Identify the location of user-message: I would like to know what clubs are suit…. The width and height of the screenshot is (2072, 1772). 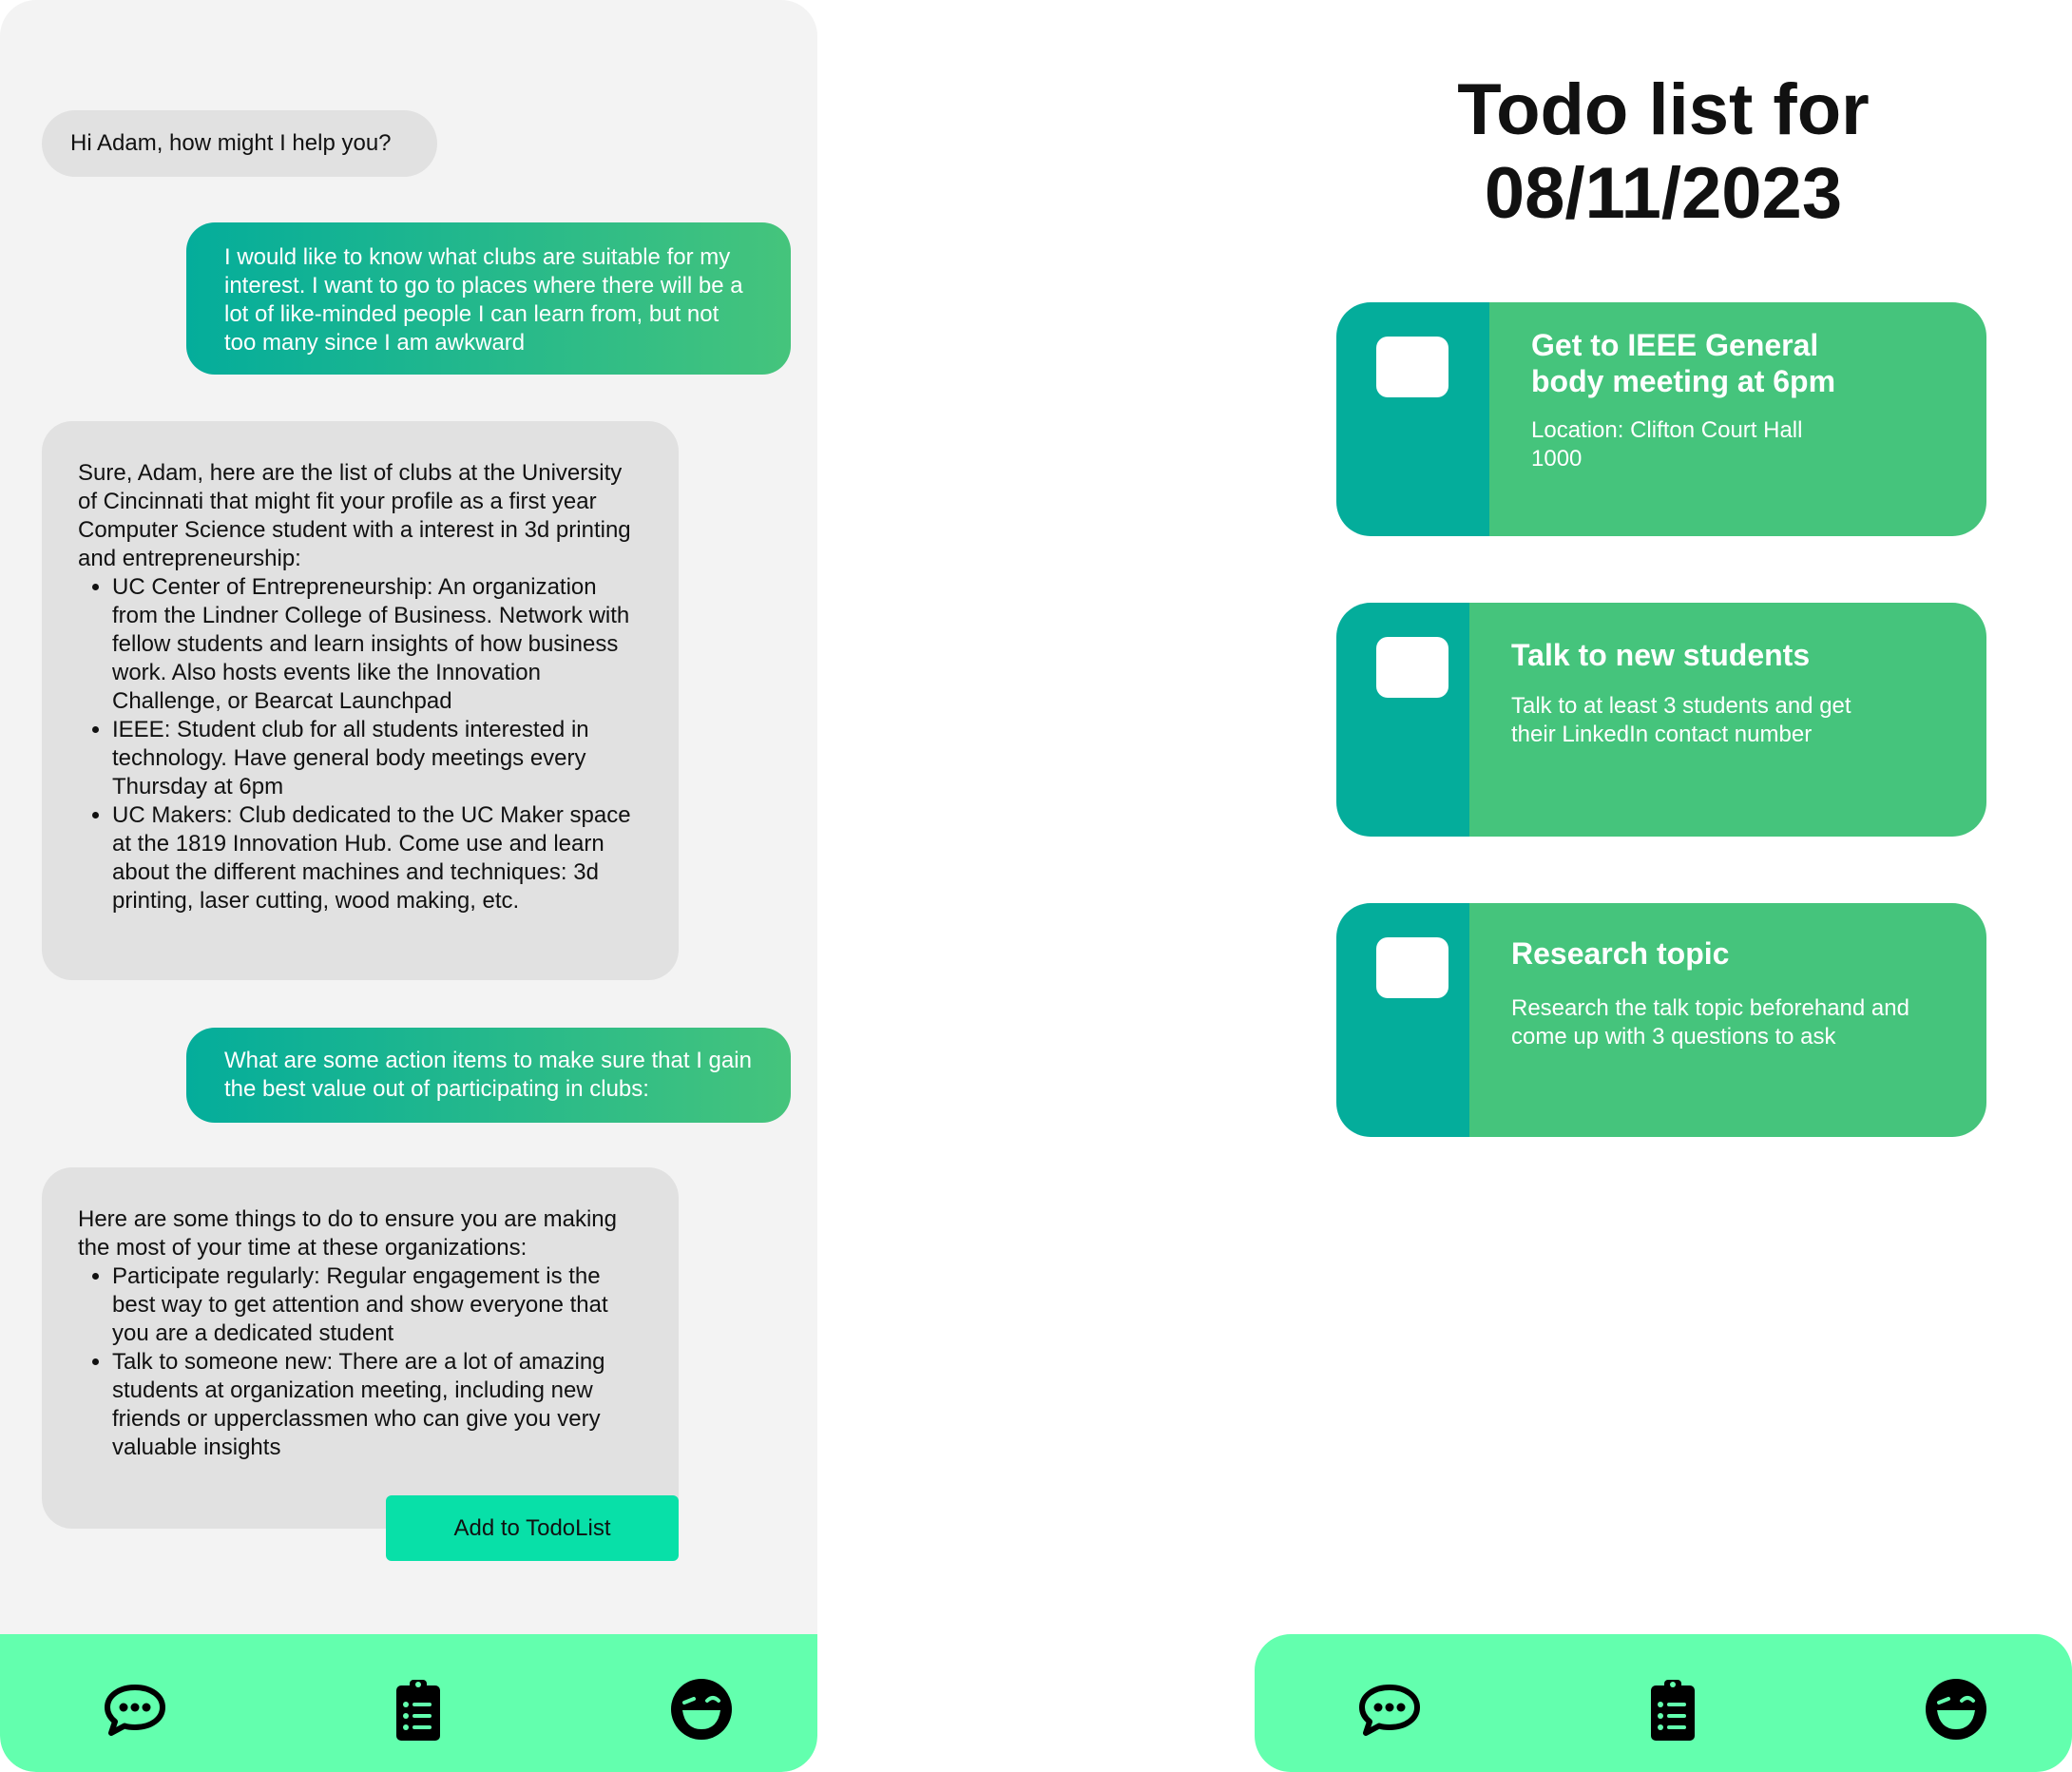
(488, 298).